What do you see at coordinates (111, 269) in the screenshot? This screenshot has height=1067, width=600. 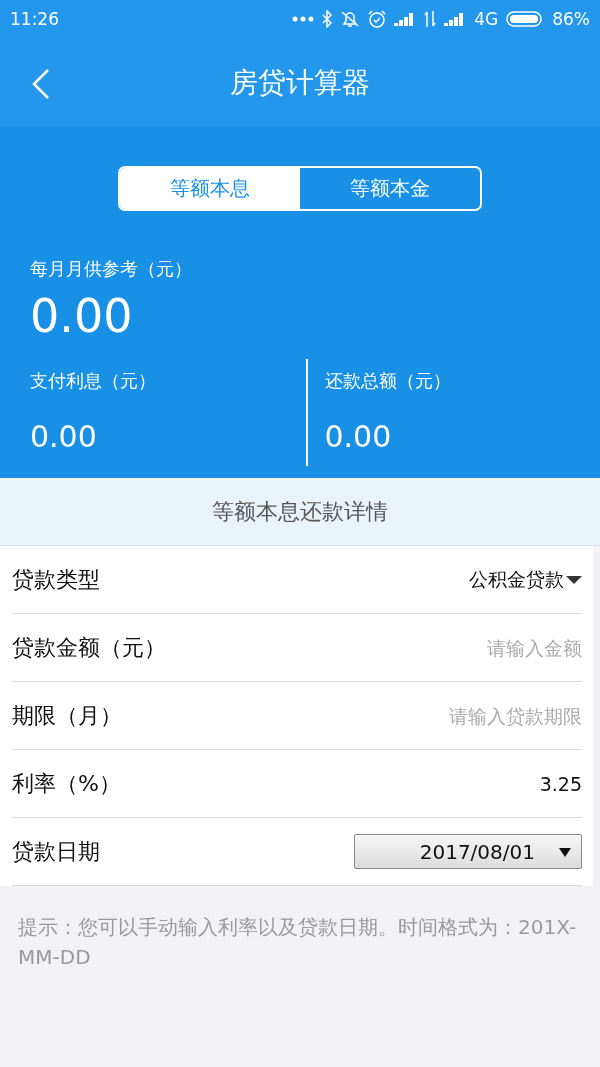 I see `monthly-payment-label: 每月月供参考（元）` at bounding box center [111, 269].